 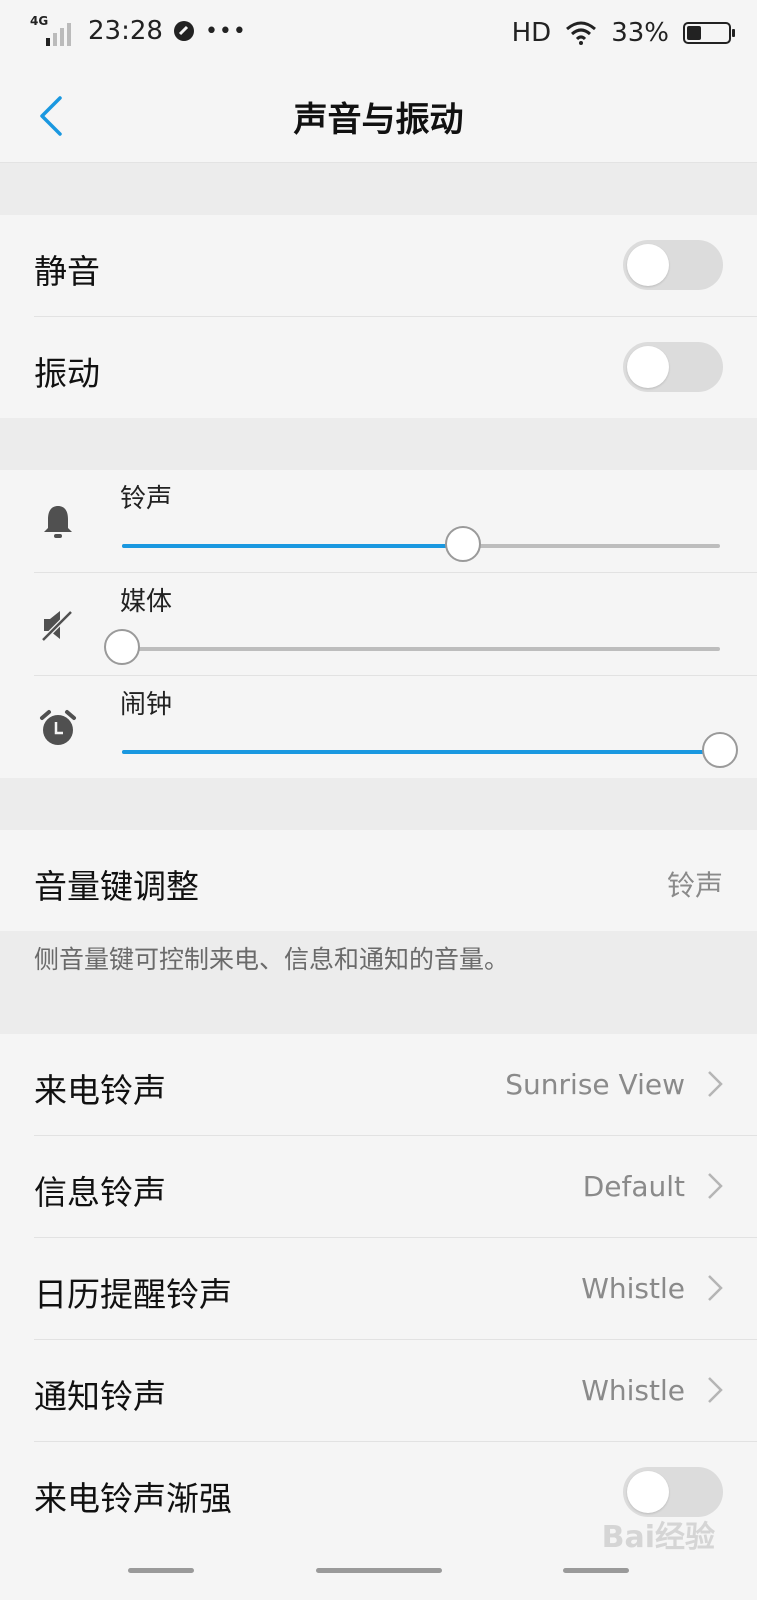 What do you see at coordinates (709, 33) in the screenshot?
I see `battery-icon` at bounding box center [709, 33].